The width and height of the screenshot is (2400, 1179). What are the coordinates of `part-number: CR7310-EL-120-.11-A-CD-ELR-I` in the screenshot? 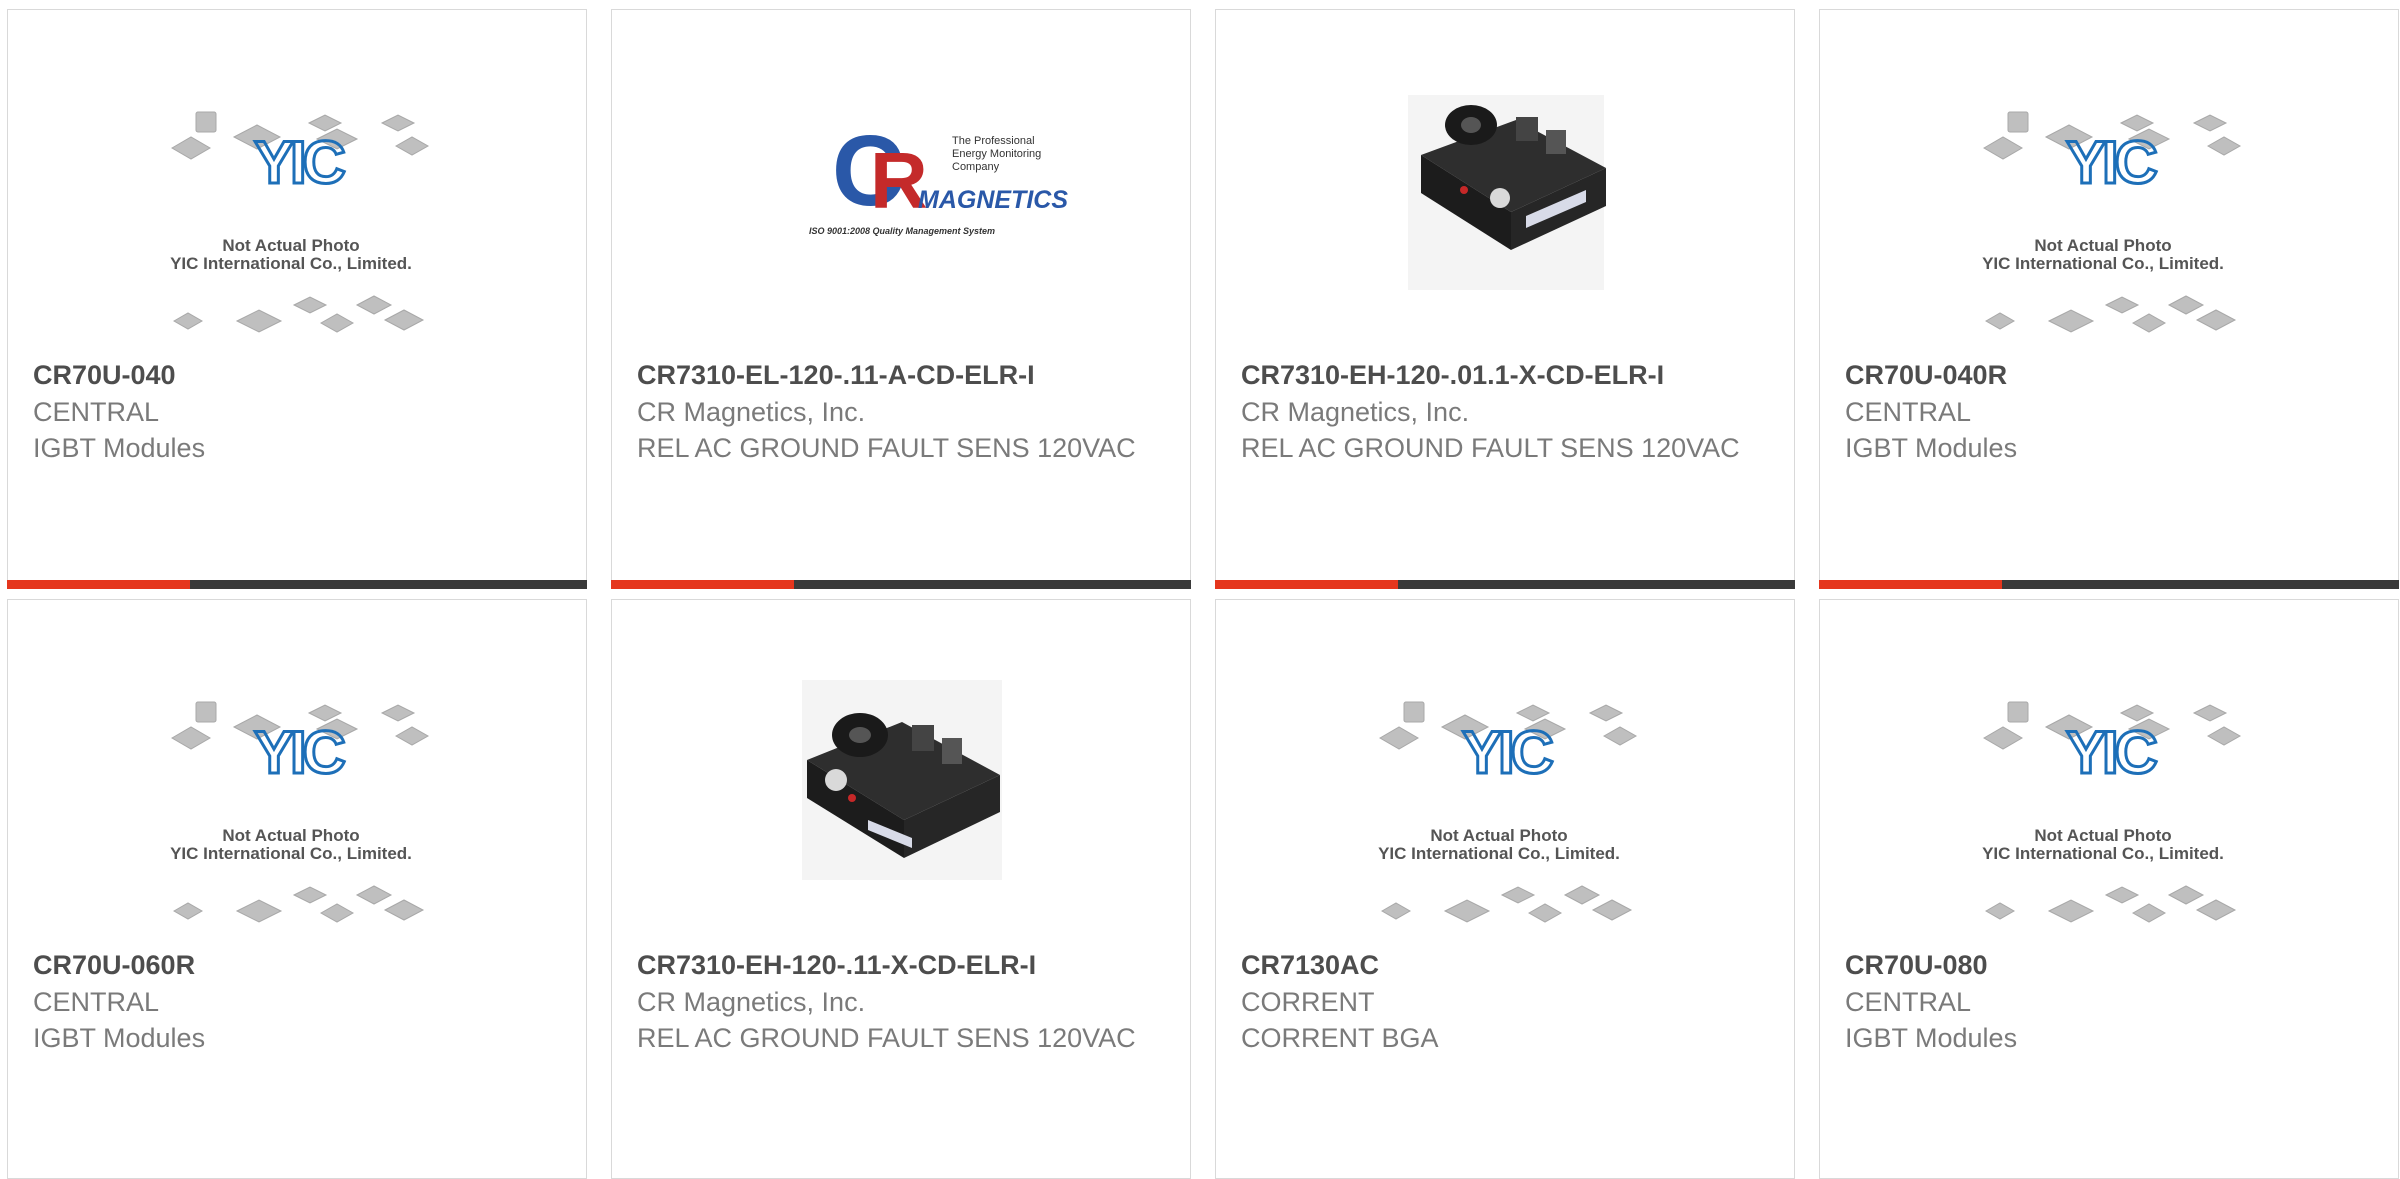 It's located at (903, 375).